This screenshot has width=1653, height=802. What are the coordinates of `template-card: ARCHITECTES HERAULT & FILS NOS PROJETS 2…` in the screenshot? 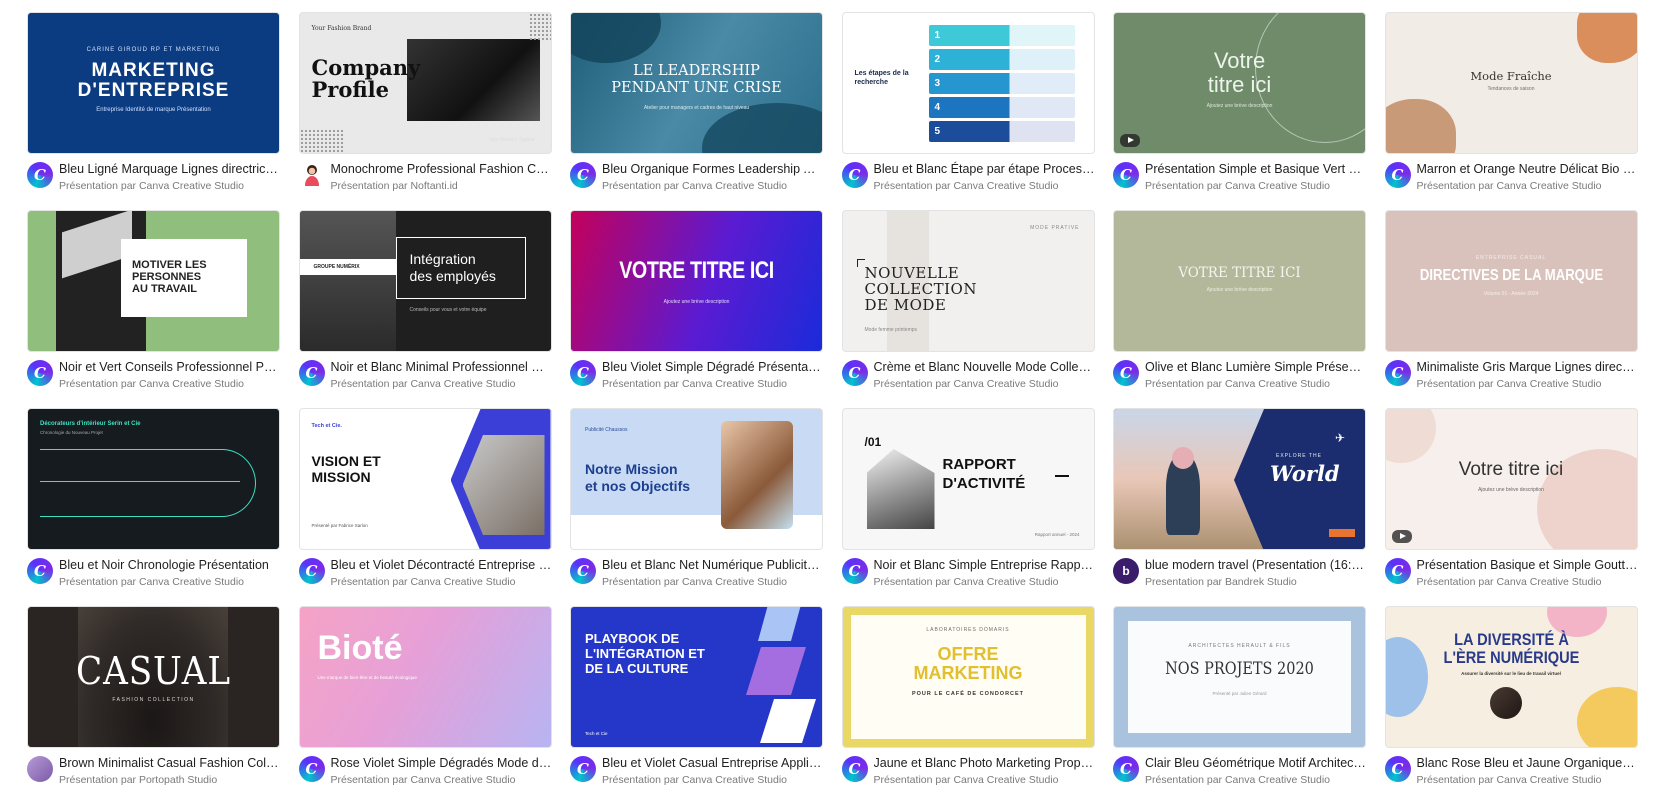 It's located at (1239, 697).